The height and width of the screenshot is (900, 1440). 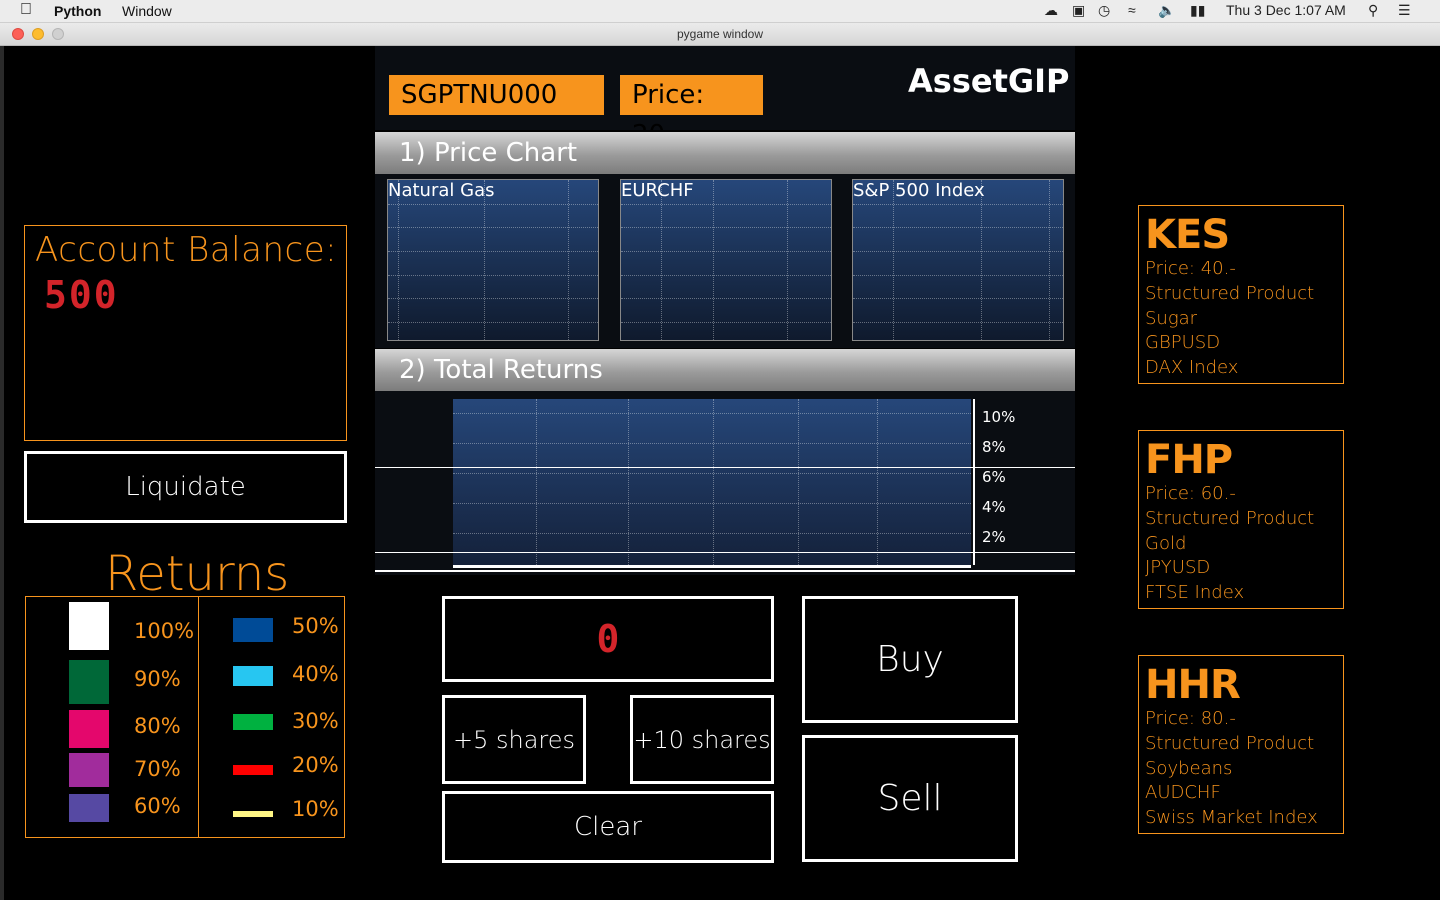 What do you see at coordinates (1190, 268) in the screenshot?
I see `product-price: Price: 40.-` at bounding box center [1190, 268].